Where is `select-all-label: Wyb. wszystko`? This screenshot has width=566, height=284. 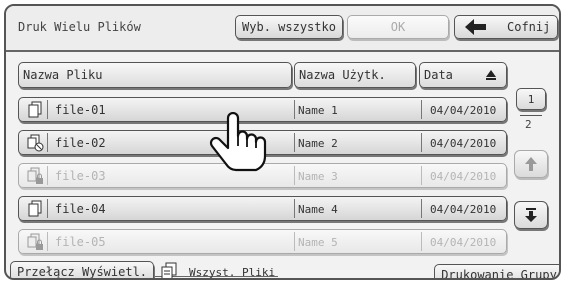 select-all-label: Wyb. wszystko is located at coordinates (289, 27).